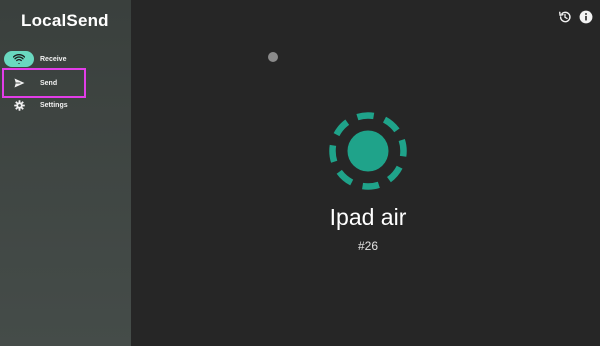 This screenshot has width=600, height=346. I want to click on history-button, so click(565, 17).